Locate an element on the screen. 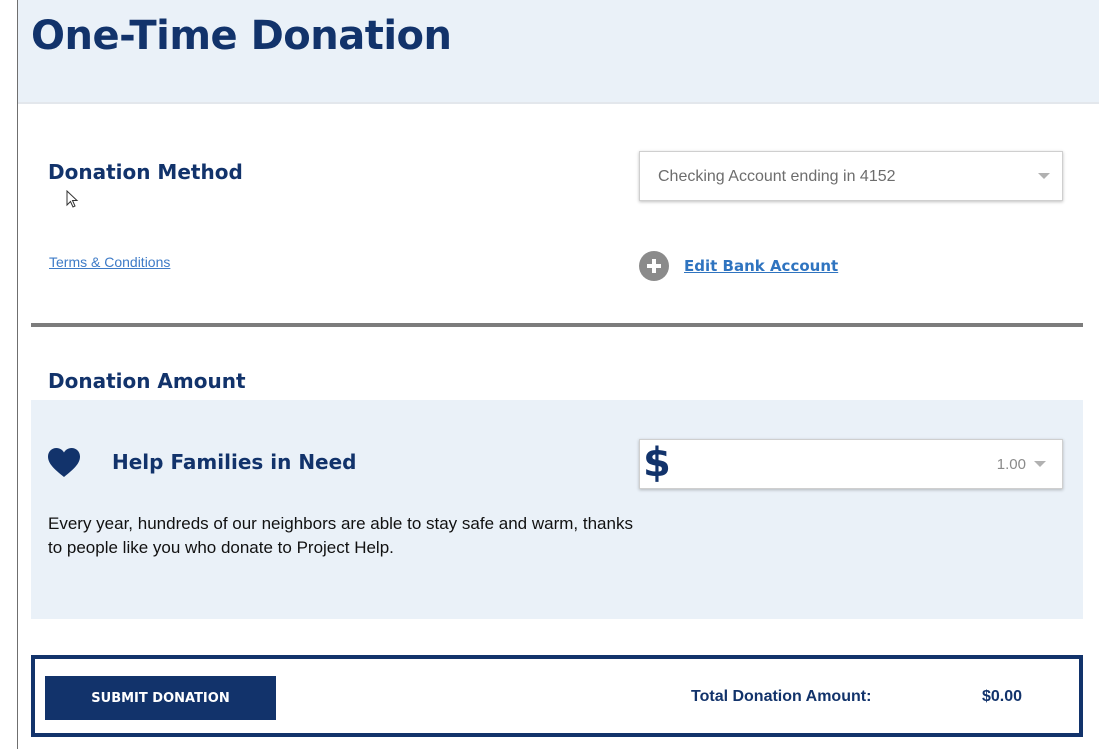  edit-bank-account-button: Edit Bank Account is located at coordinates (738, 266).